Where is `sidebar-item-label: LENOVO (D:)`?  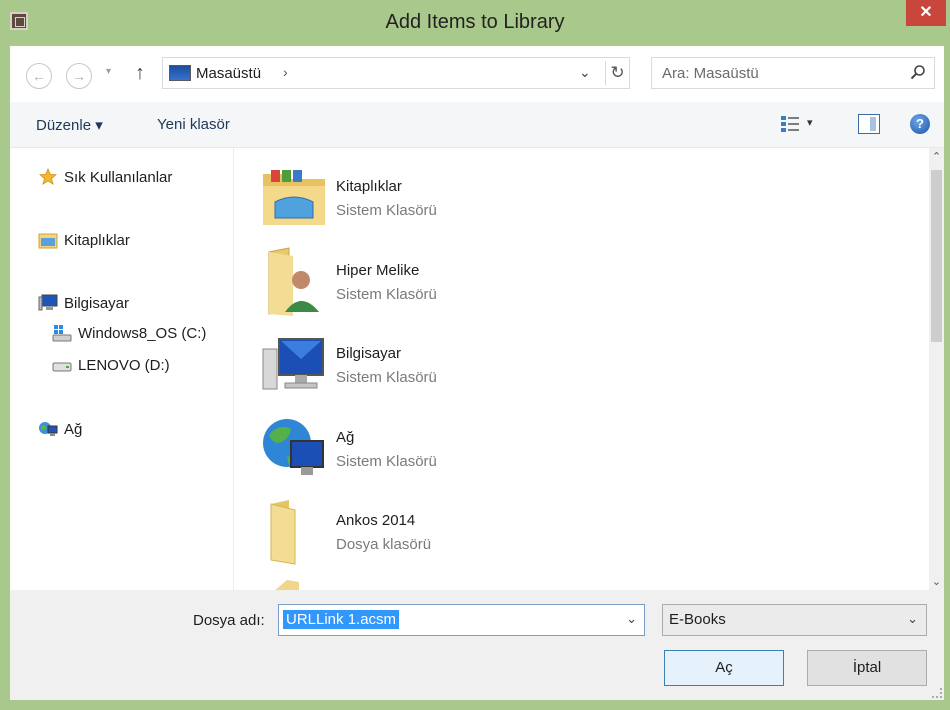
sidebar-item-label: LENOVO (D:) is located at coordinates (124, 365).